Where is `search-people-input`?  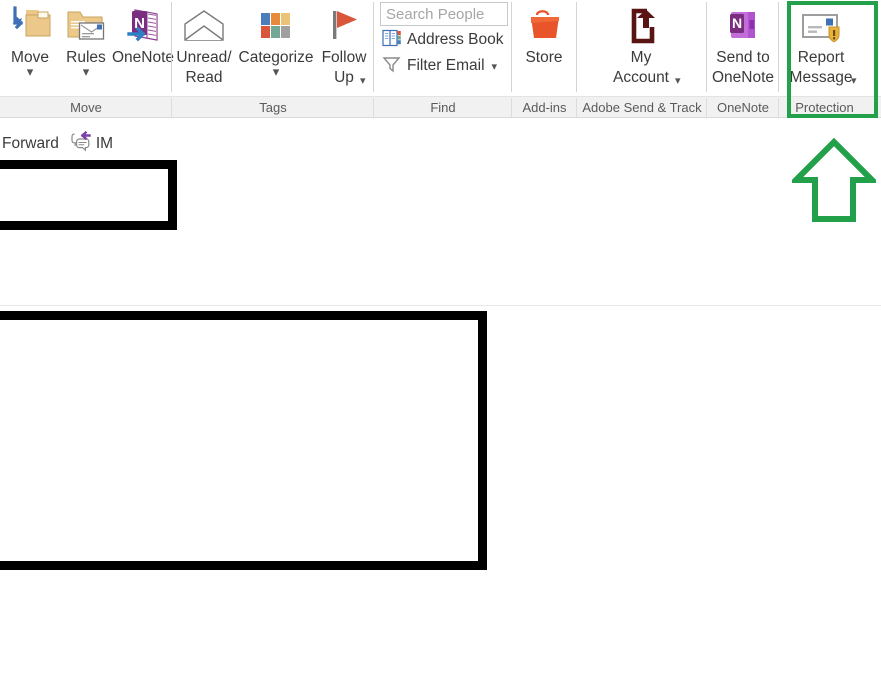 search-people-input is located at coordinates (444, 14).